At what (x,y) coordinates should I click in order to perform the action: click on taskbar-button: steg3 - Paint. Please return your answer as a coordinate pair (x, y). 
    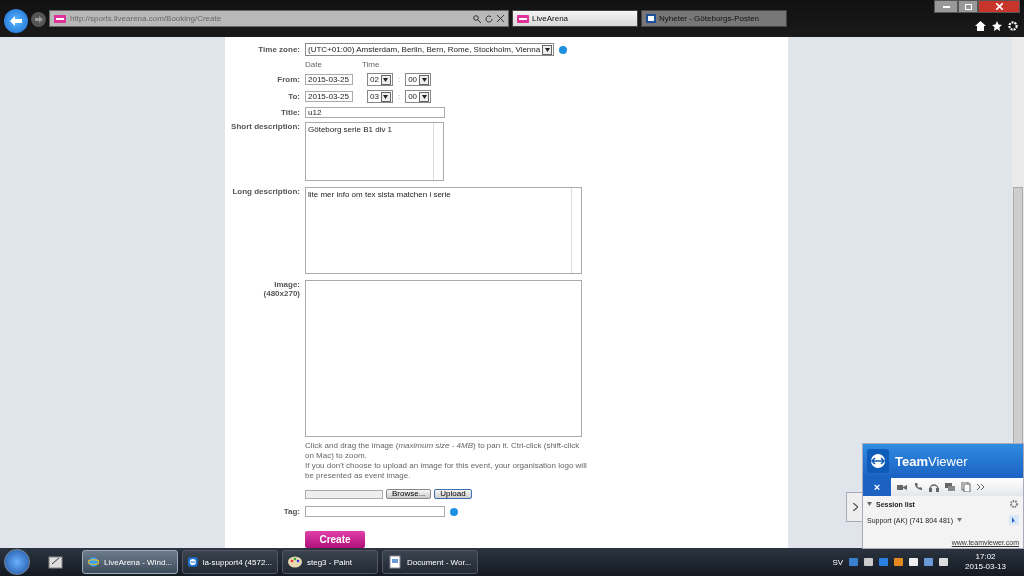
    Looking at the image, I should click on (330, 562).